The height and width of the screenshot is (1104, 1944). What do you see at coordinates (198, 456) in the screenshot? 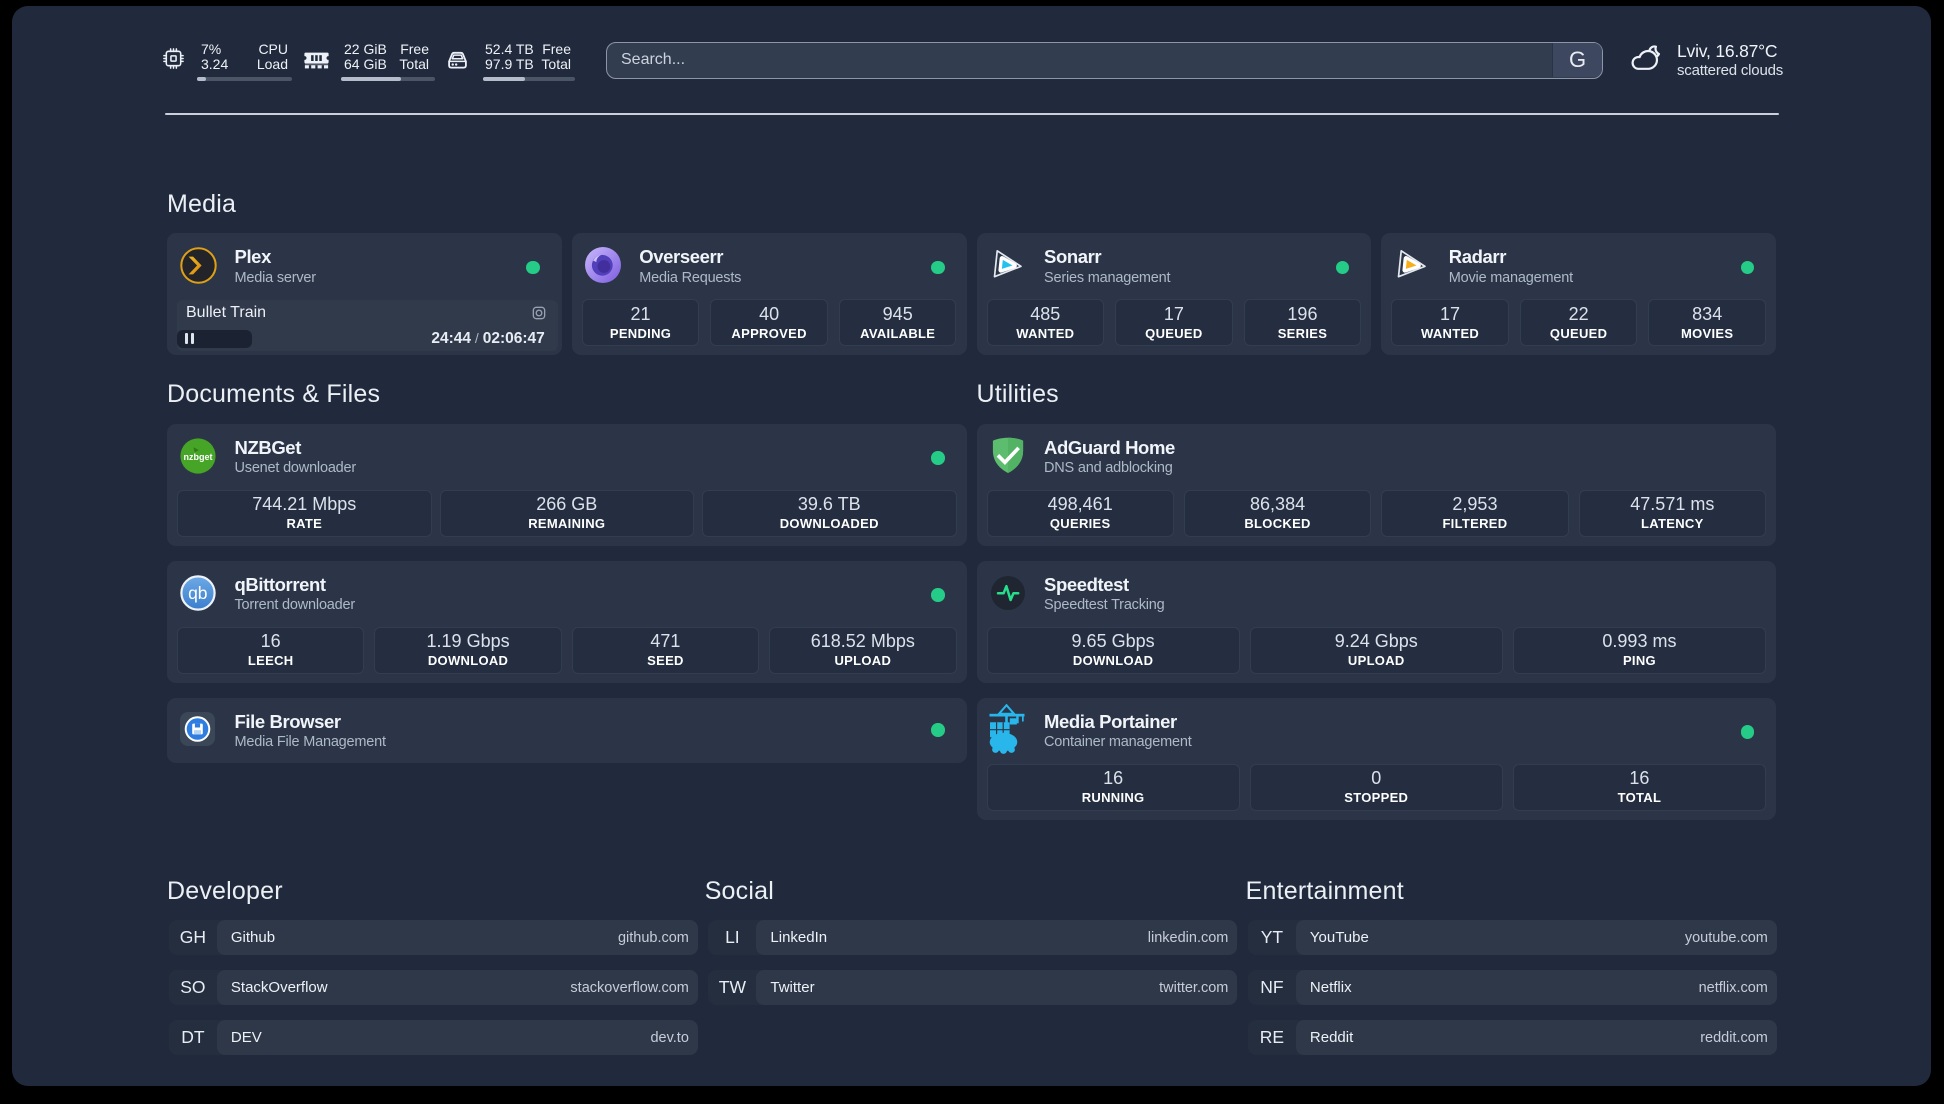
I see `svg-text: nzbget` at bounding box center [198, 456].